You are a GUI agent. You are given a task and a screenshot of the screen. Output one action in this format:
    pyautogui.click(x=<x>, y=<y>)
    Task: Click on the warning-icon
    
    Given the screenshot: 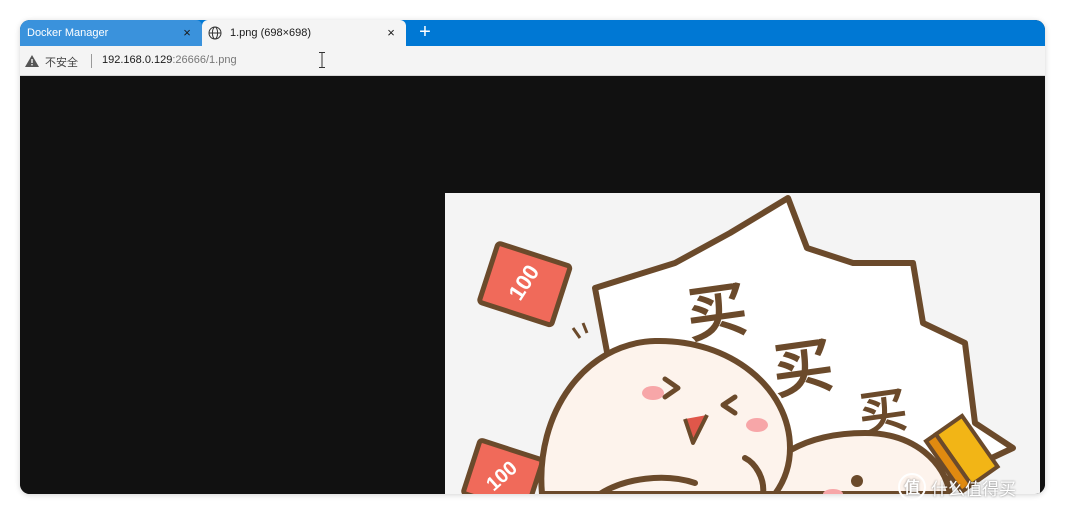 What is the action you would take?
    pyautogui.click(x=32, y=61)
    